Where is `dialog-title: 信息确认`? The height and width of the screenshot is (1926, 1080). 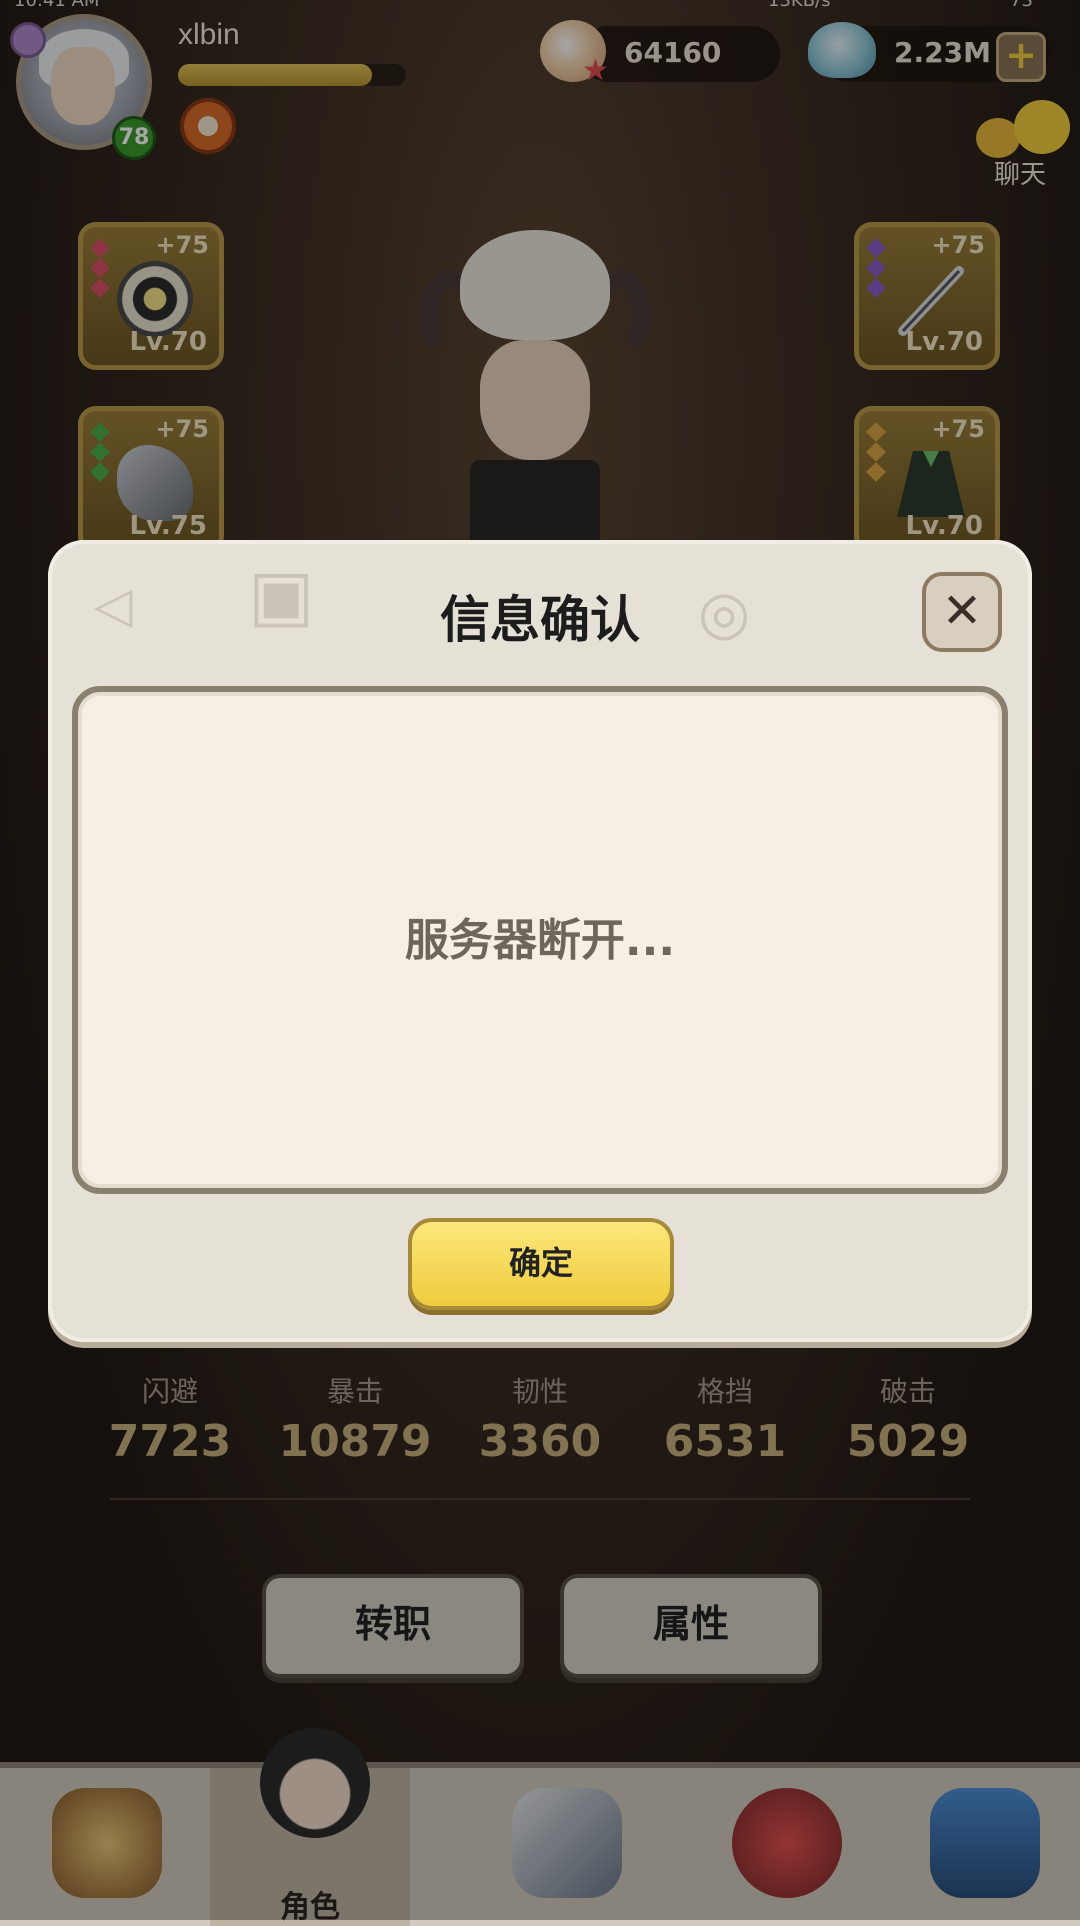
dialog-title: 信息确认 is located at coordinates (540, 620).